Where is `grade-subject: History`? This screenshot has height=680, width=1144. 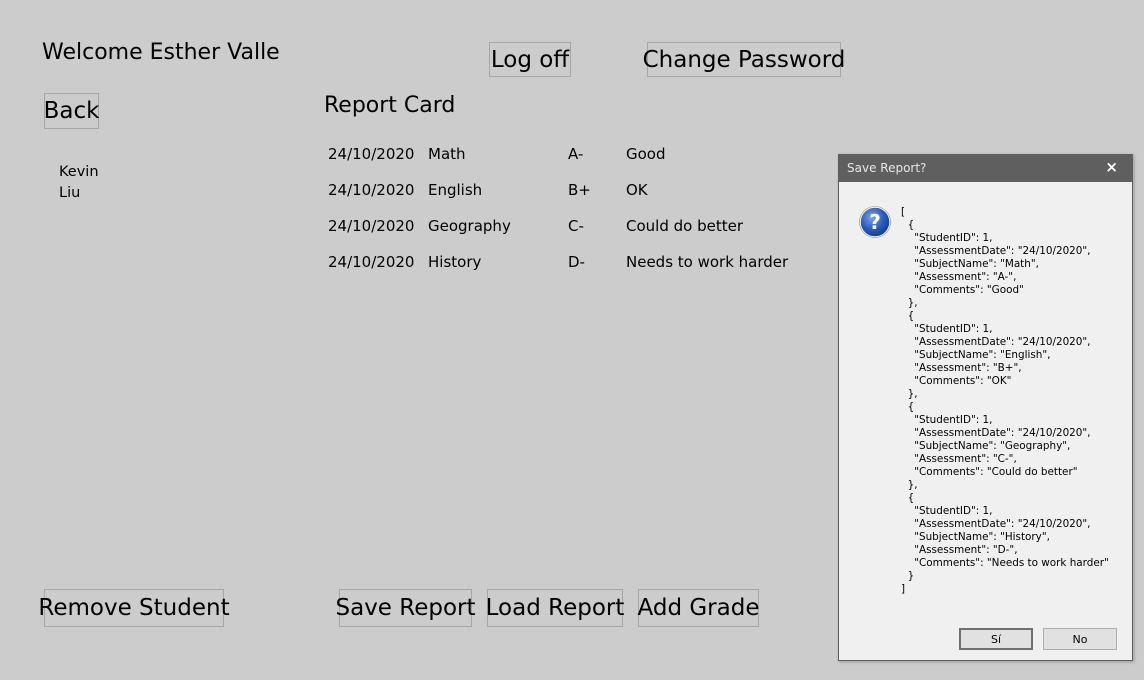
grade-subject: History is located at coordinates (455, 262).